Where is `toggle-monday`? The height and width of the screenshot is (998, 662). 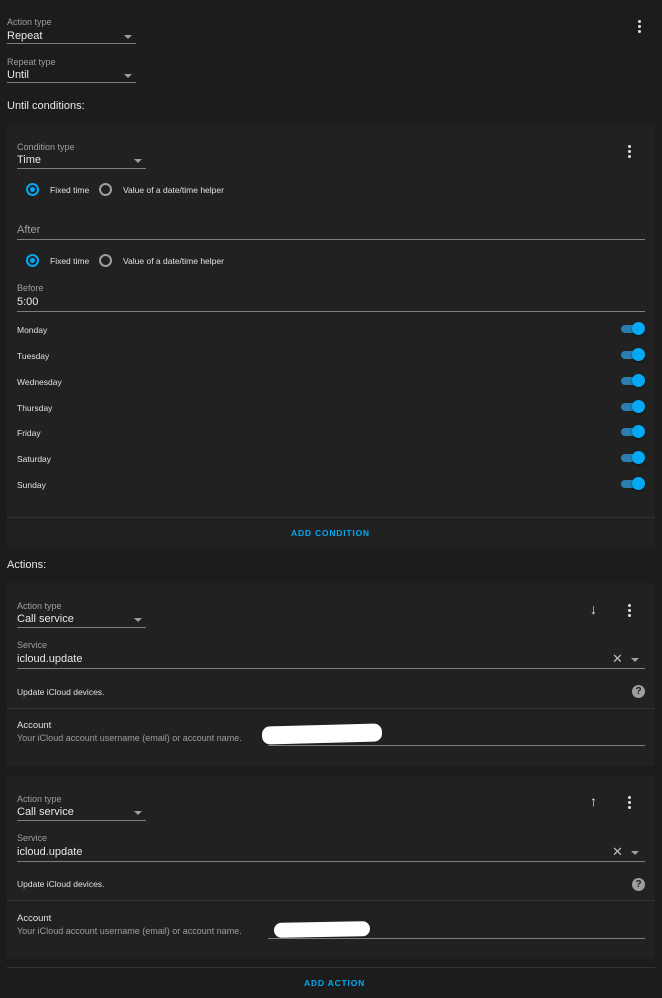
toggle-monday is located at coordinates (634, 328).